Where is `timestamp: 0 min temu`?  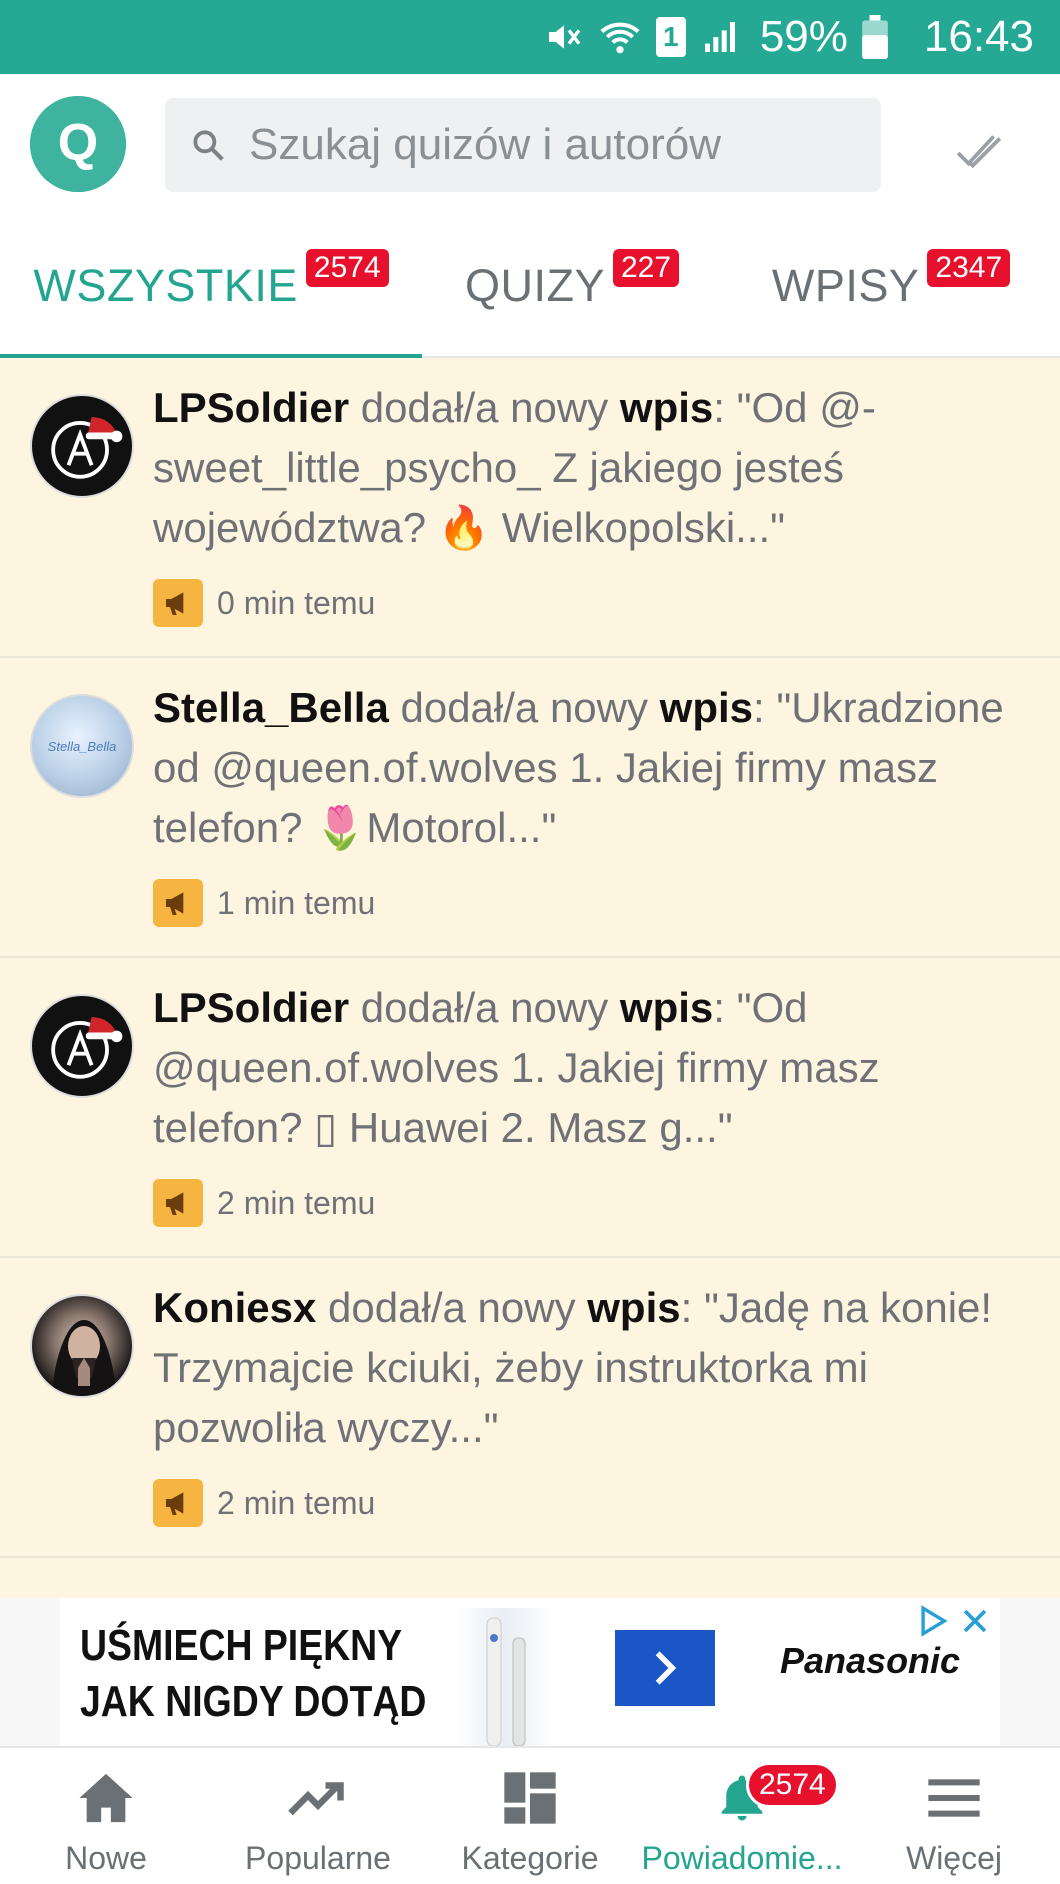 timestamp: 0 min temu is located at coordinates (296, 602).